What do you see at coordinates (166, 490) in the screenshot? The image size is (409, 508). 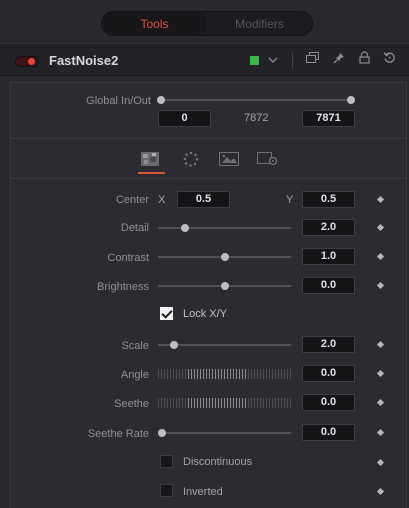 I see `inverted-checkbox` at bounding box center [166, 490].